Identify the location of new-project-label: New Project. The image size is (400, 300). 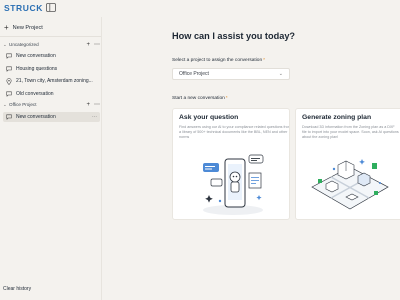
(27, 28).